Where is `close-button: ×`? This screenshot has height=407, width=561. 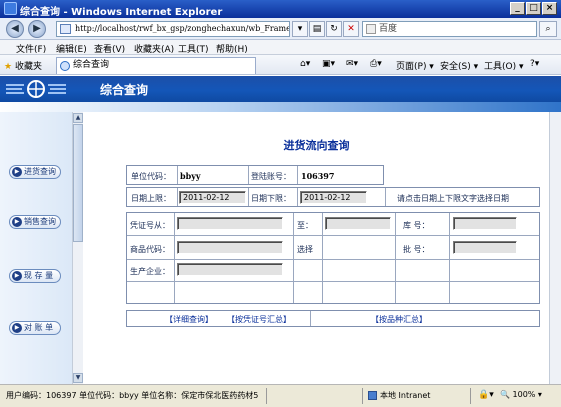 close-button: × is located at coordinates (549, 8).